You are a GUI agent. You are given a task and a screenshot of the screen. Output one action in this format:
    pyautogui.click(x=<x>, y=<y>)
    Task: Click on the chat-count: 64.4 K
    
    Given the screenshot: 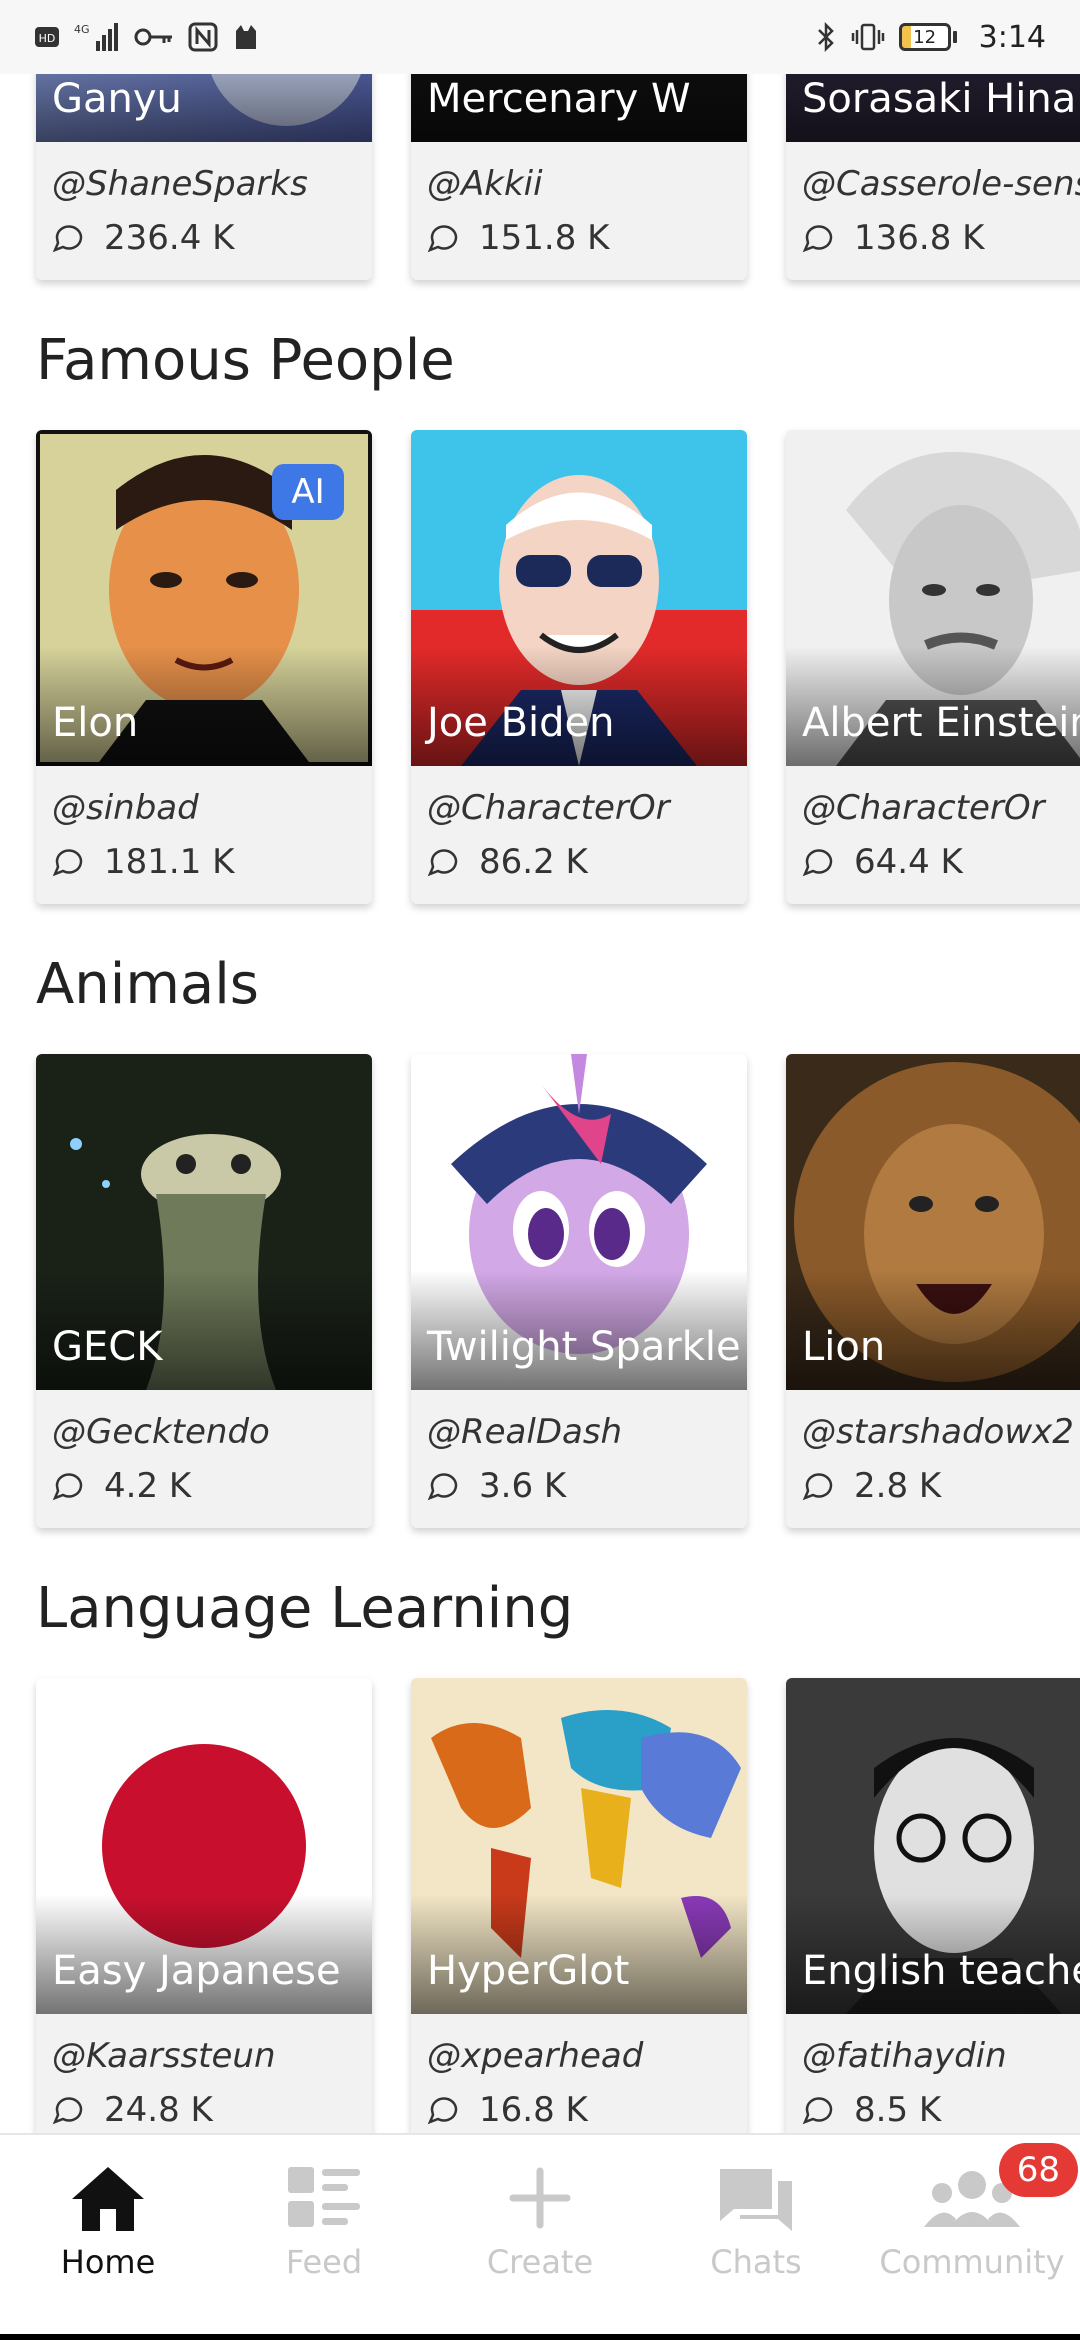 What is the action you would take?
    pyautogui.click(x=882, y=862)
    